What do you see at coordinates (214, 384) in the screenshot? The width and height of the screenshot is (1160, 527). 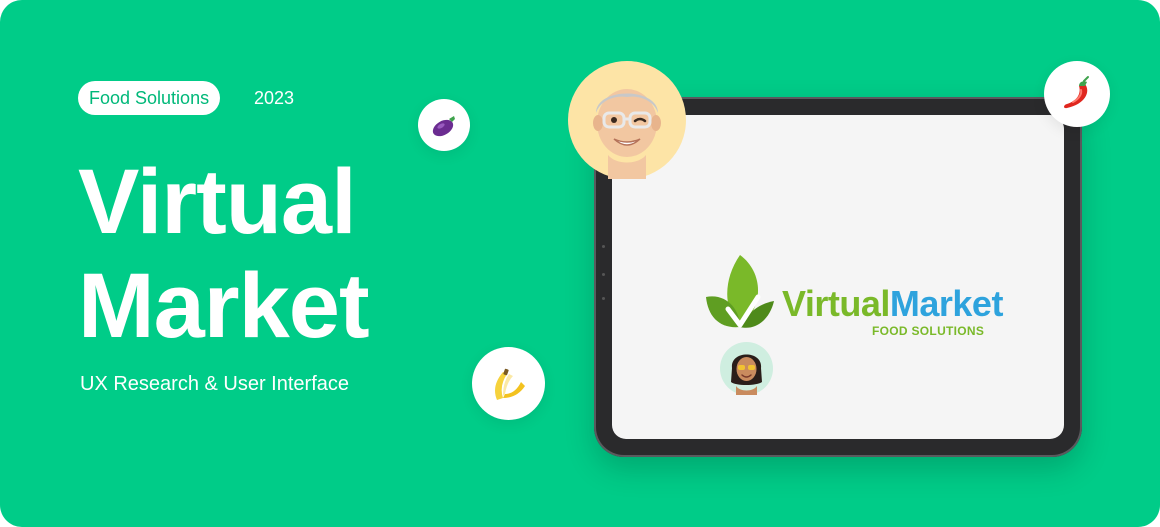 I see `subtitle: UX Research & User Interface` at bounding box center [214, 384].